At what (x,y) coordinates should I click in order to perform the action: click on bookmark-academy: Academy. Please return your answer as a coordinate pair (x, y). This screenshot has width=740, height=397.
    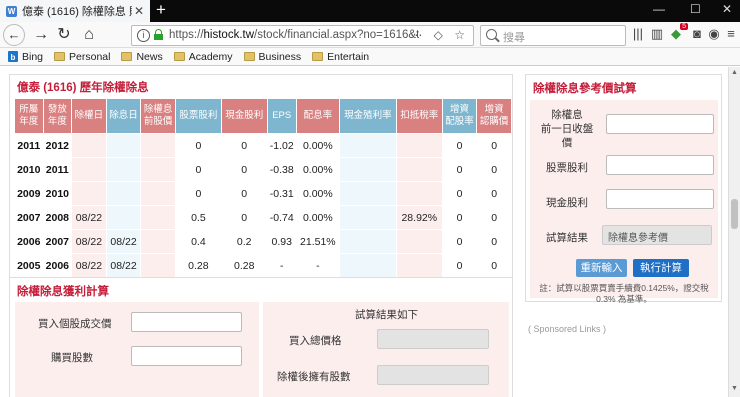
    Looking at the image, I should click on (203, 57).